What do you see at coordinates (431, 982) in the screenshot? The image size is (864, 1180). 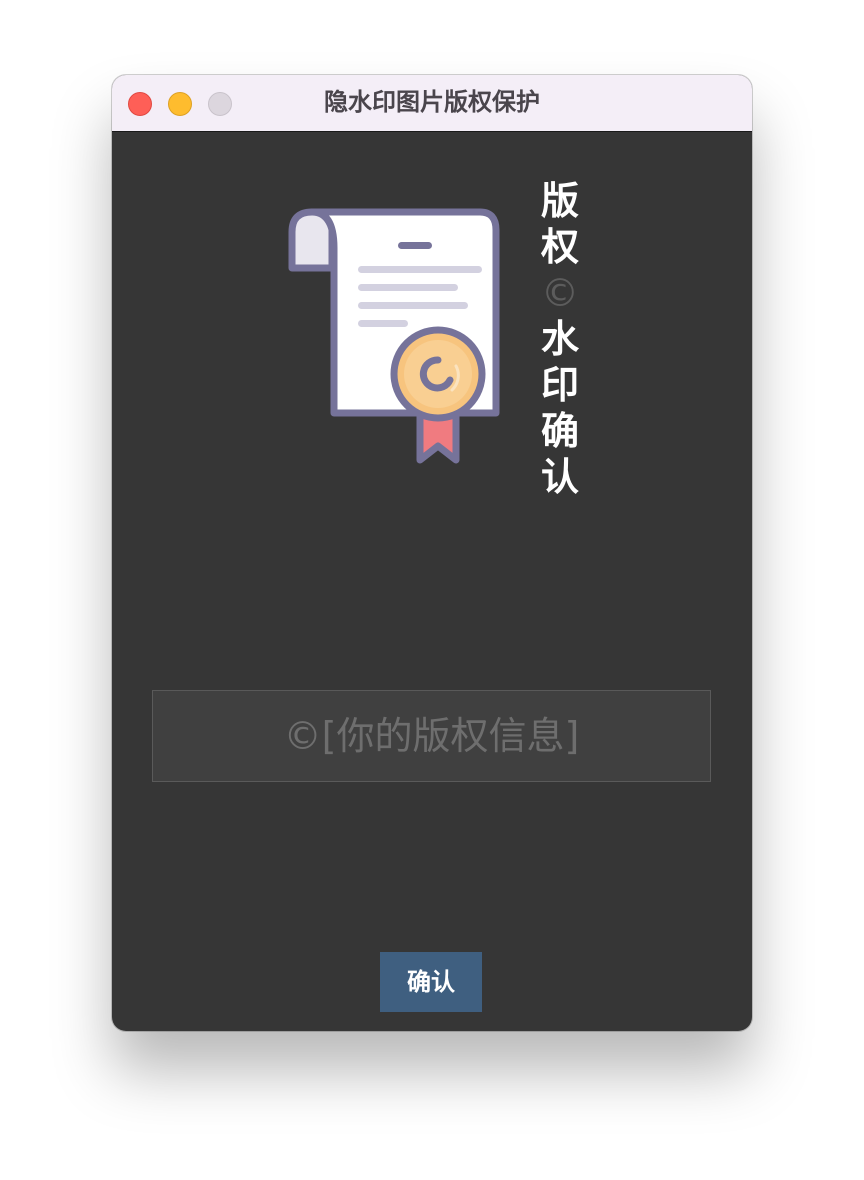 I see `confirm-button: 确认` at bounding box center [431, 982].